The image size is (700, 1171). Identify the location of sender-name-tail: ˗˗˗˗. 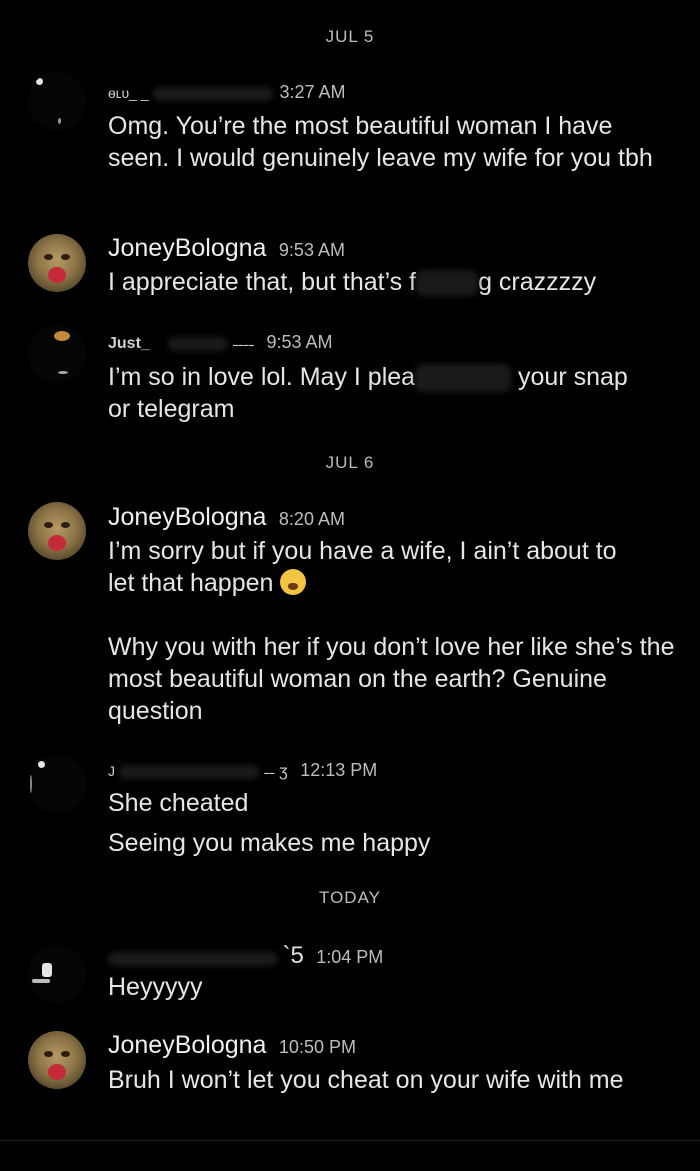
(243, 343).